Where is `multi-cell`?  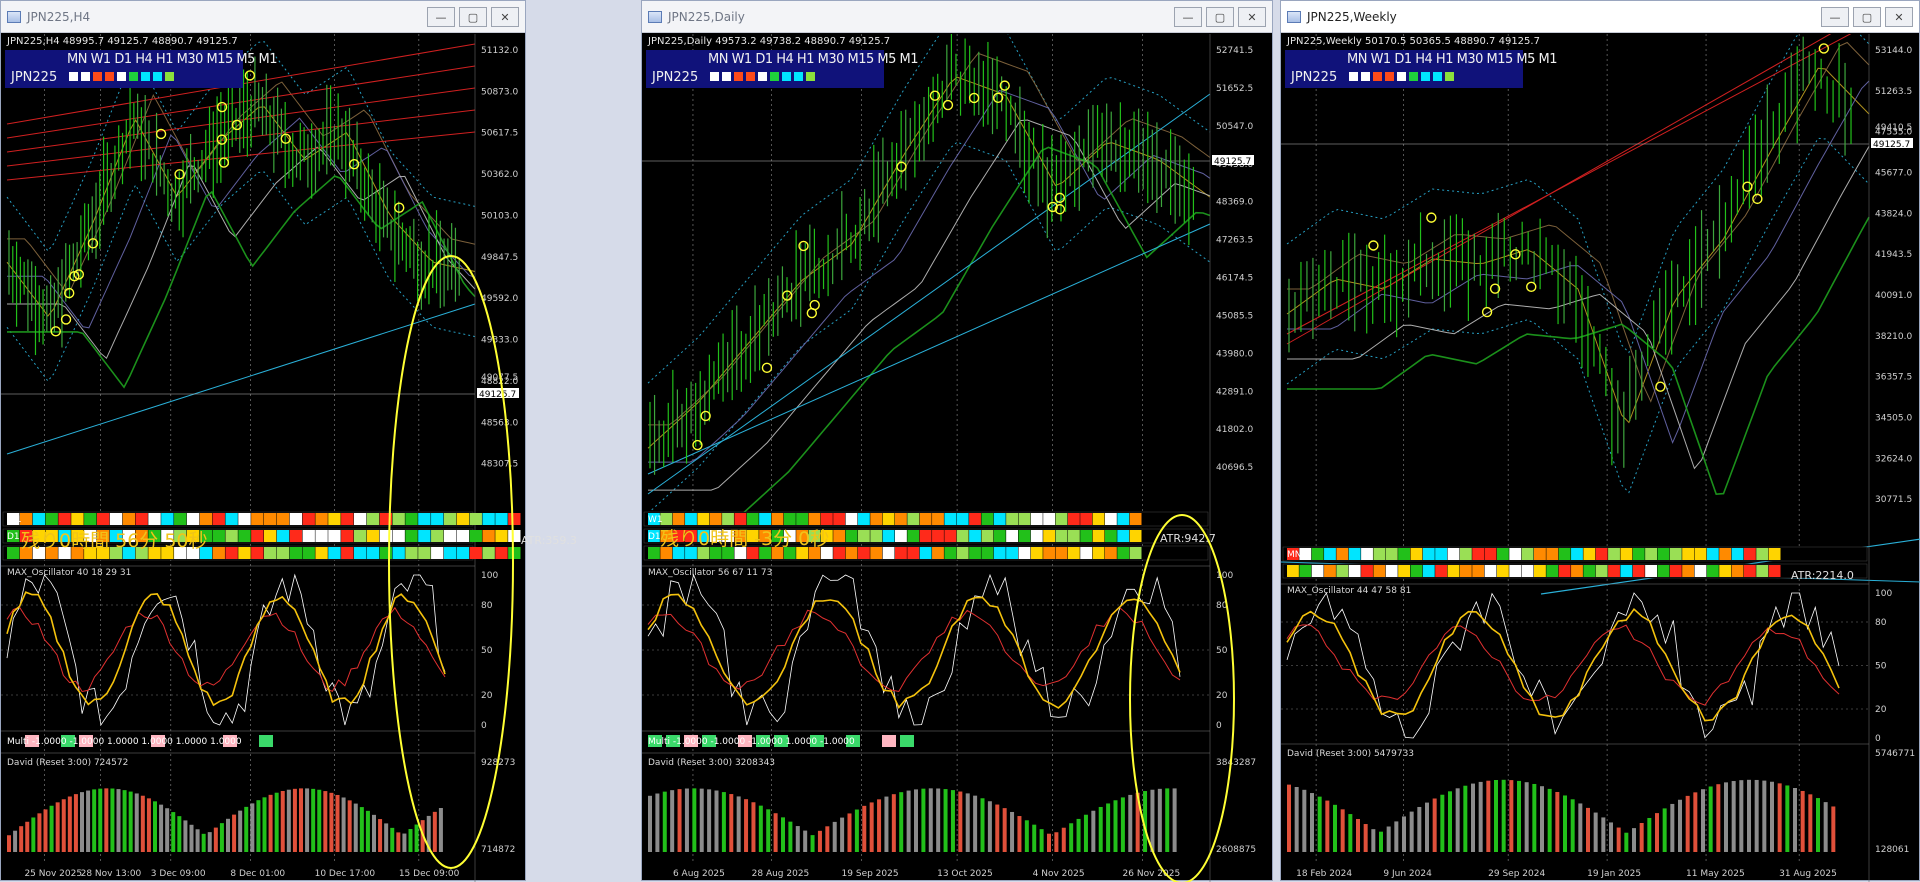
multi-cell is located at coordinates (266, 741).